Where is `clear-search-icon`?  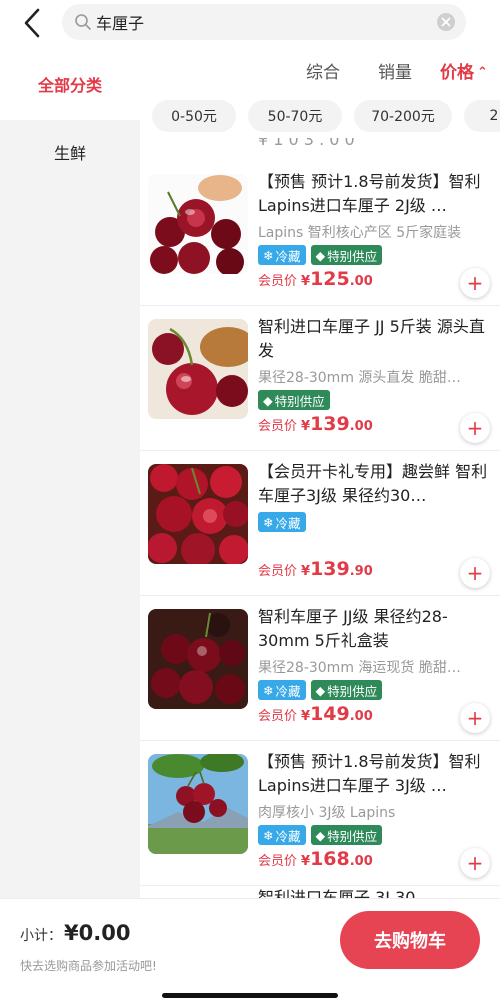
clear-search-icon is located at coordinates (446, 22).